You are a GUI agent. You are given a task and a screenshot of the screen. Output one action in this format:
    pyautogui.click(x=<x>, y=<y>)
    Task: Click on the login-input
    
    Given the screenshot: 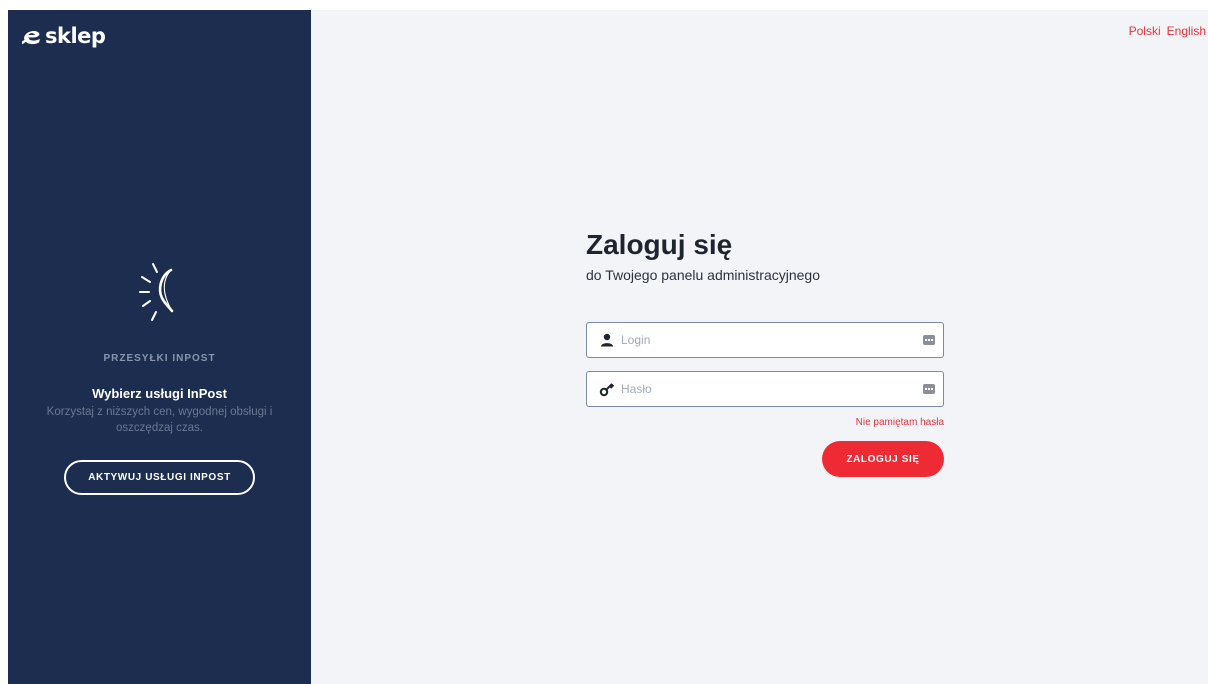 What is the action you would take?
    pyautogui.click(x=772, y=340)
    